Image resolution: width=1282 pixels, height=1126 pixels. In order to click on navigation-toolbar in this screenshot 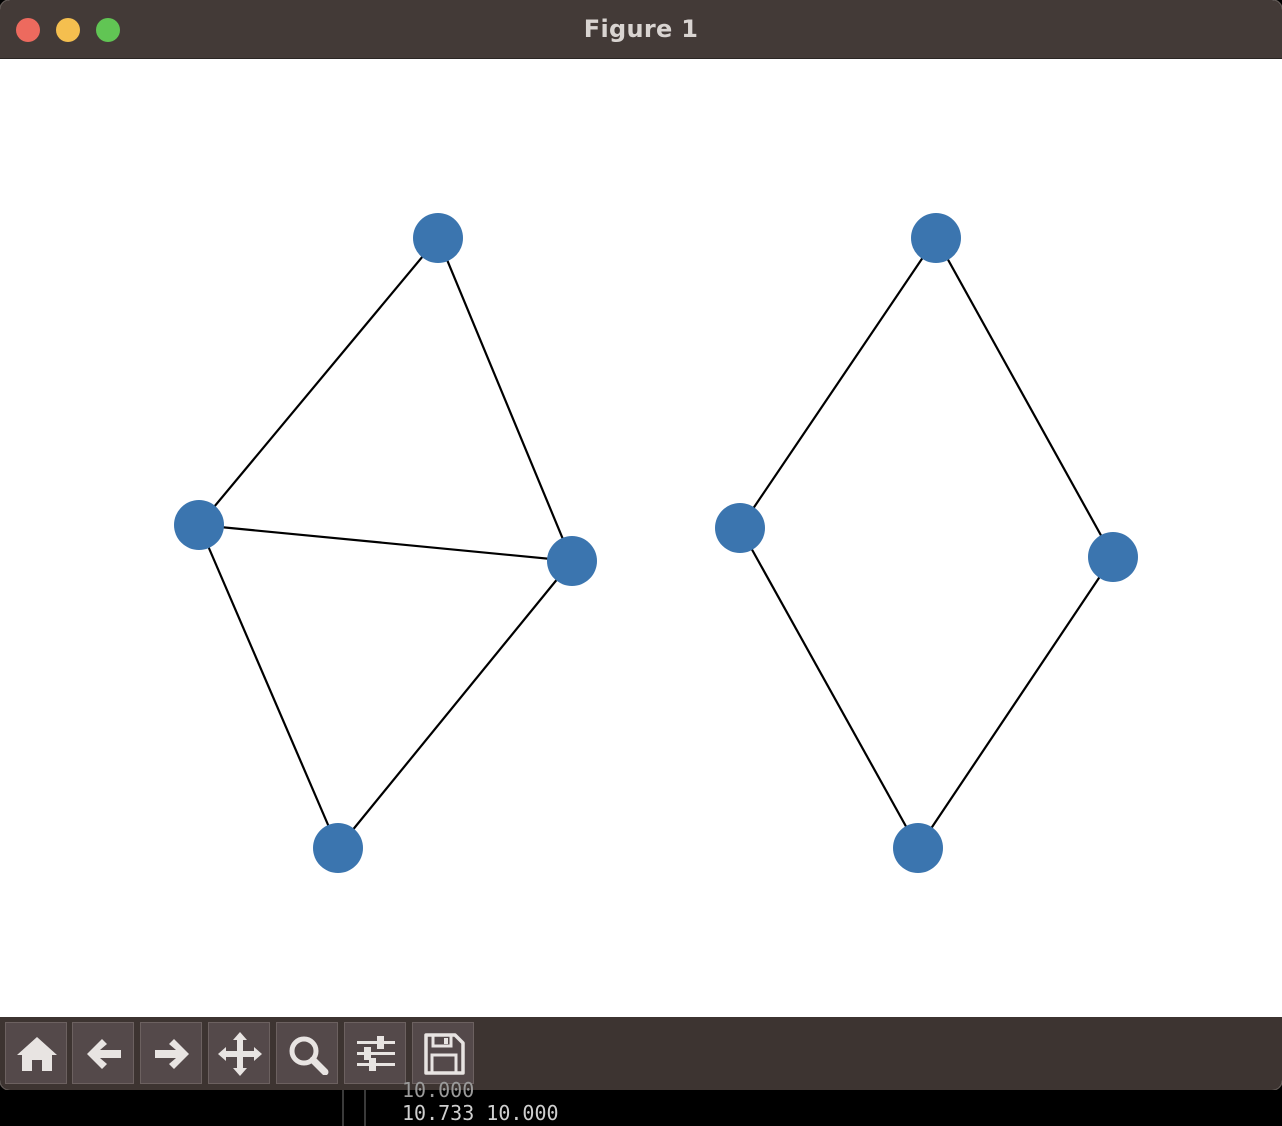, I will do `click(641, 1053)`.